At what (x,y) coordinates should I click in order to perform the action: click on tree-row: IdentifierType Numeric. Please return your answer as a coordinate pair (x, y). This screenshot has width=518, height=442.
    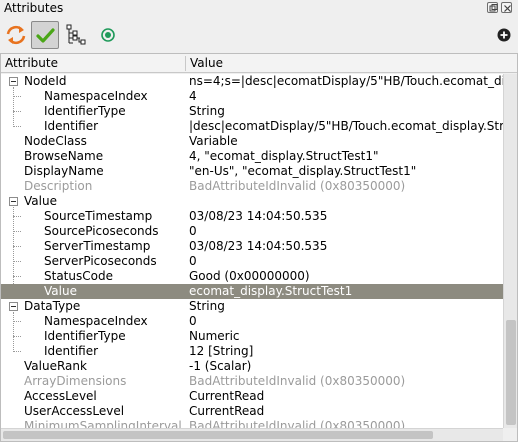
    Looking at the image, I should click on (252, 336).